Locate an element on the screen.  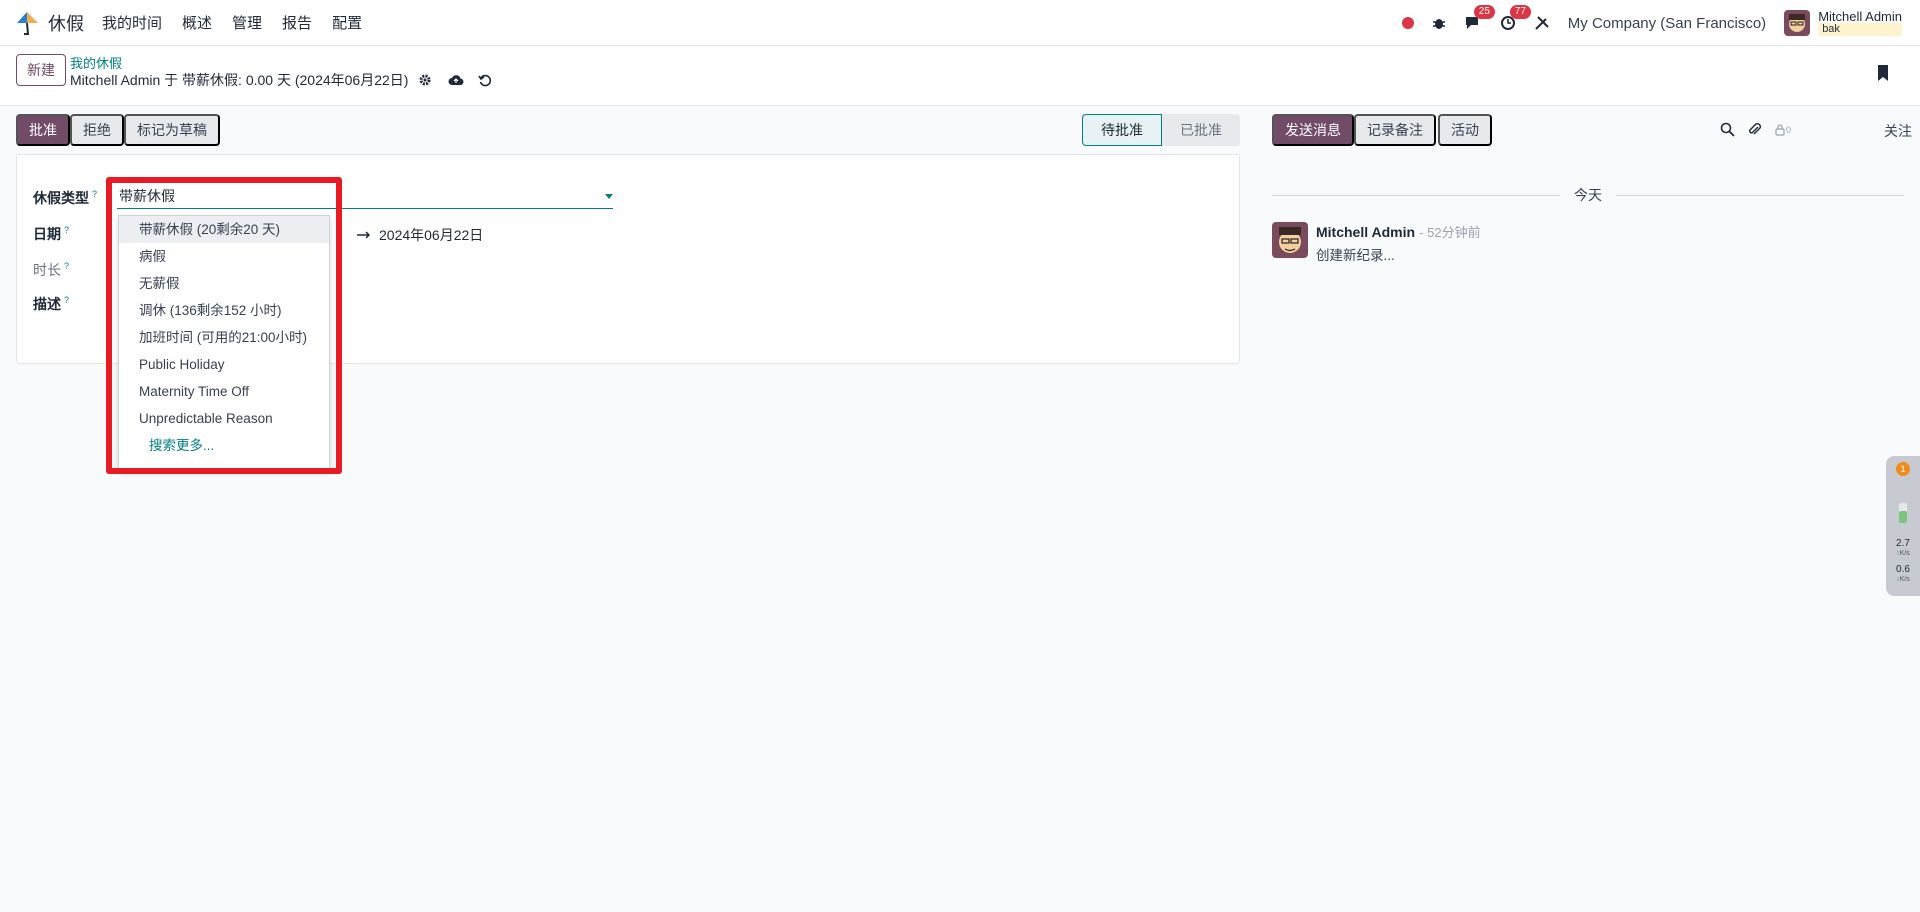
company-name: My Company (San Francisco) is located at coordinates (1667, 23).